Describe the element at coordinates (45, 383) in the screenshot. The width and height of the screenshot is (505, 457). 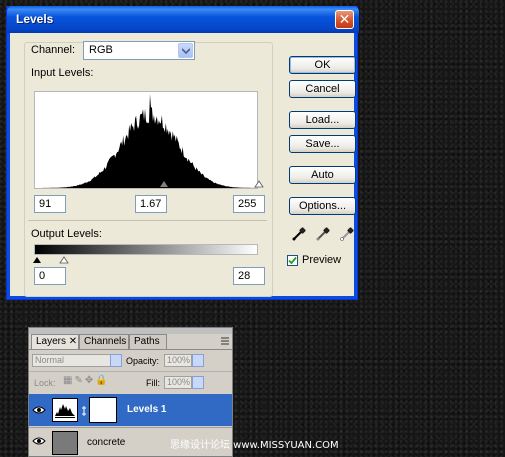
I see `lock-label: Lock:` at that location.